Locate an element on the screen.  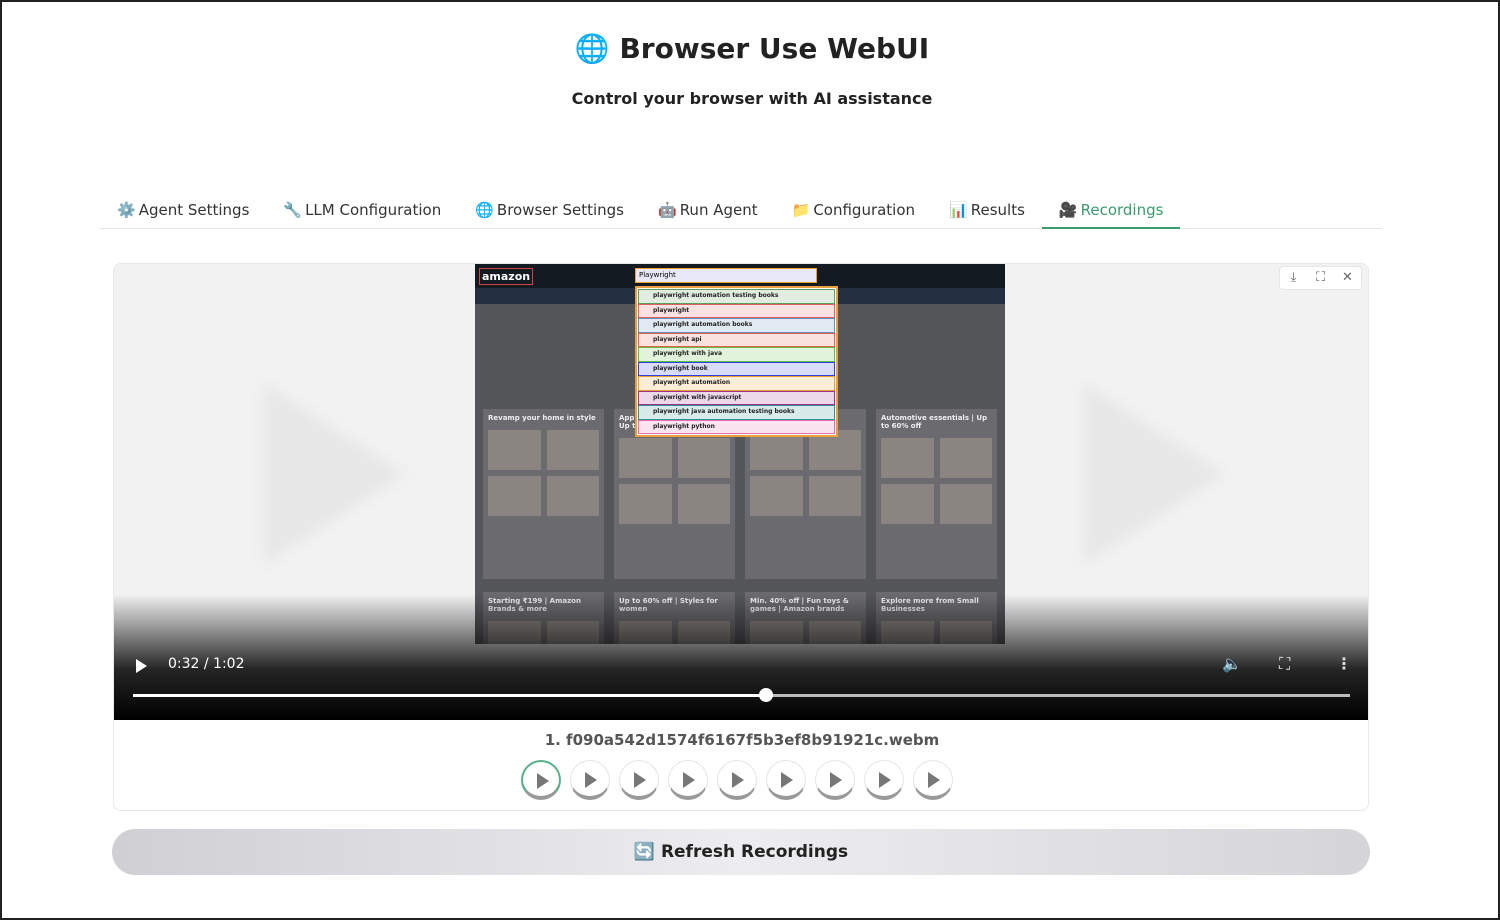
refresh-recordings-button: 🔄 Refresh Recordings is located at coordinates (741, 852).